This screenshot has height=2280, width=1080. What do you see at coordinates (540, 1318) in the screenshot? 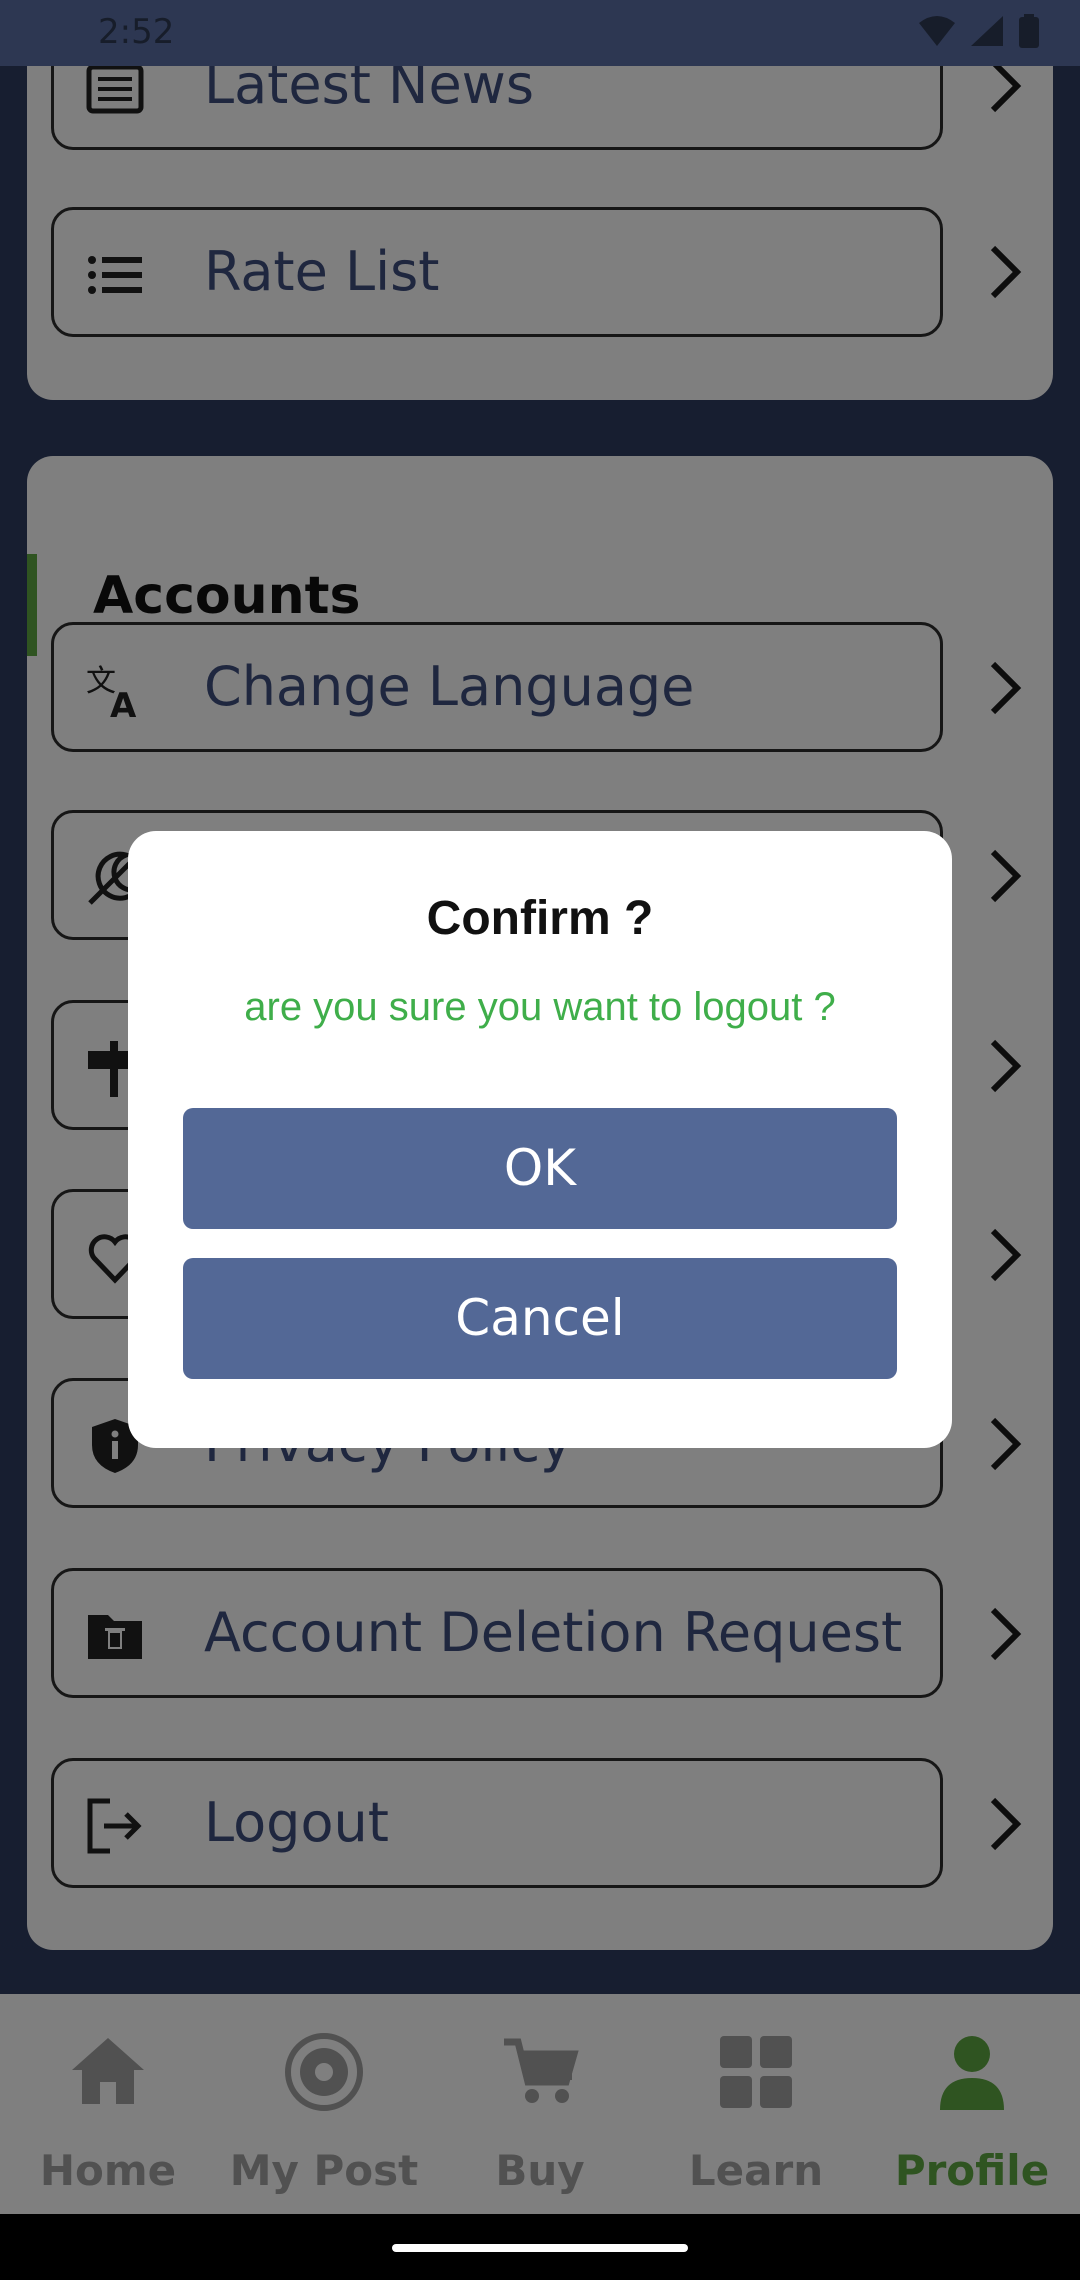
I see `cancel-button: Cancel` at bounding box center [540, 1318].